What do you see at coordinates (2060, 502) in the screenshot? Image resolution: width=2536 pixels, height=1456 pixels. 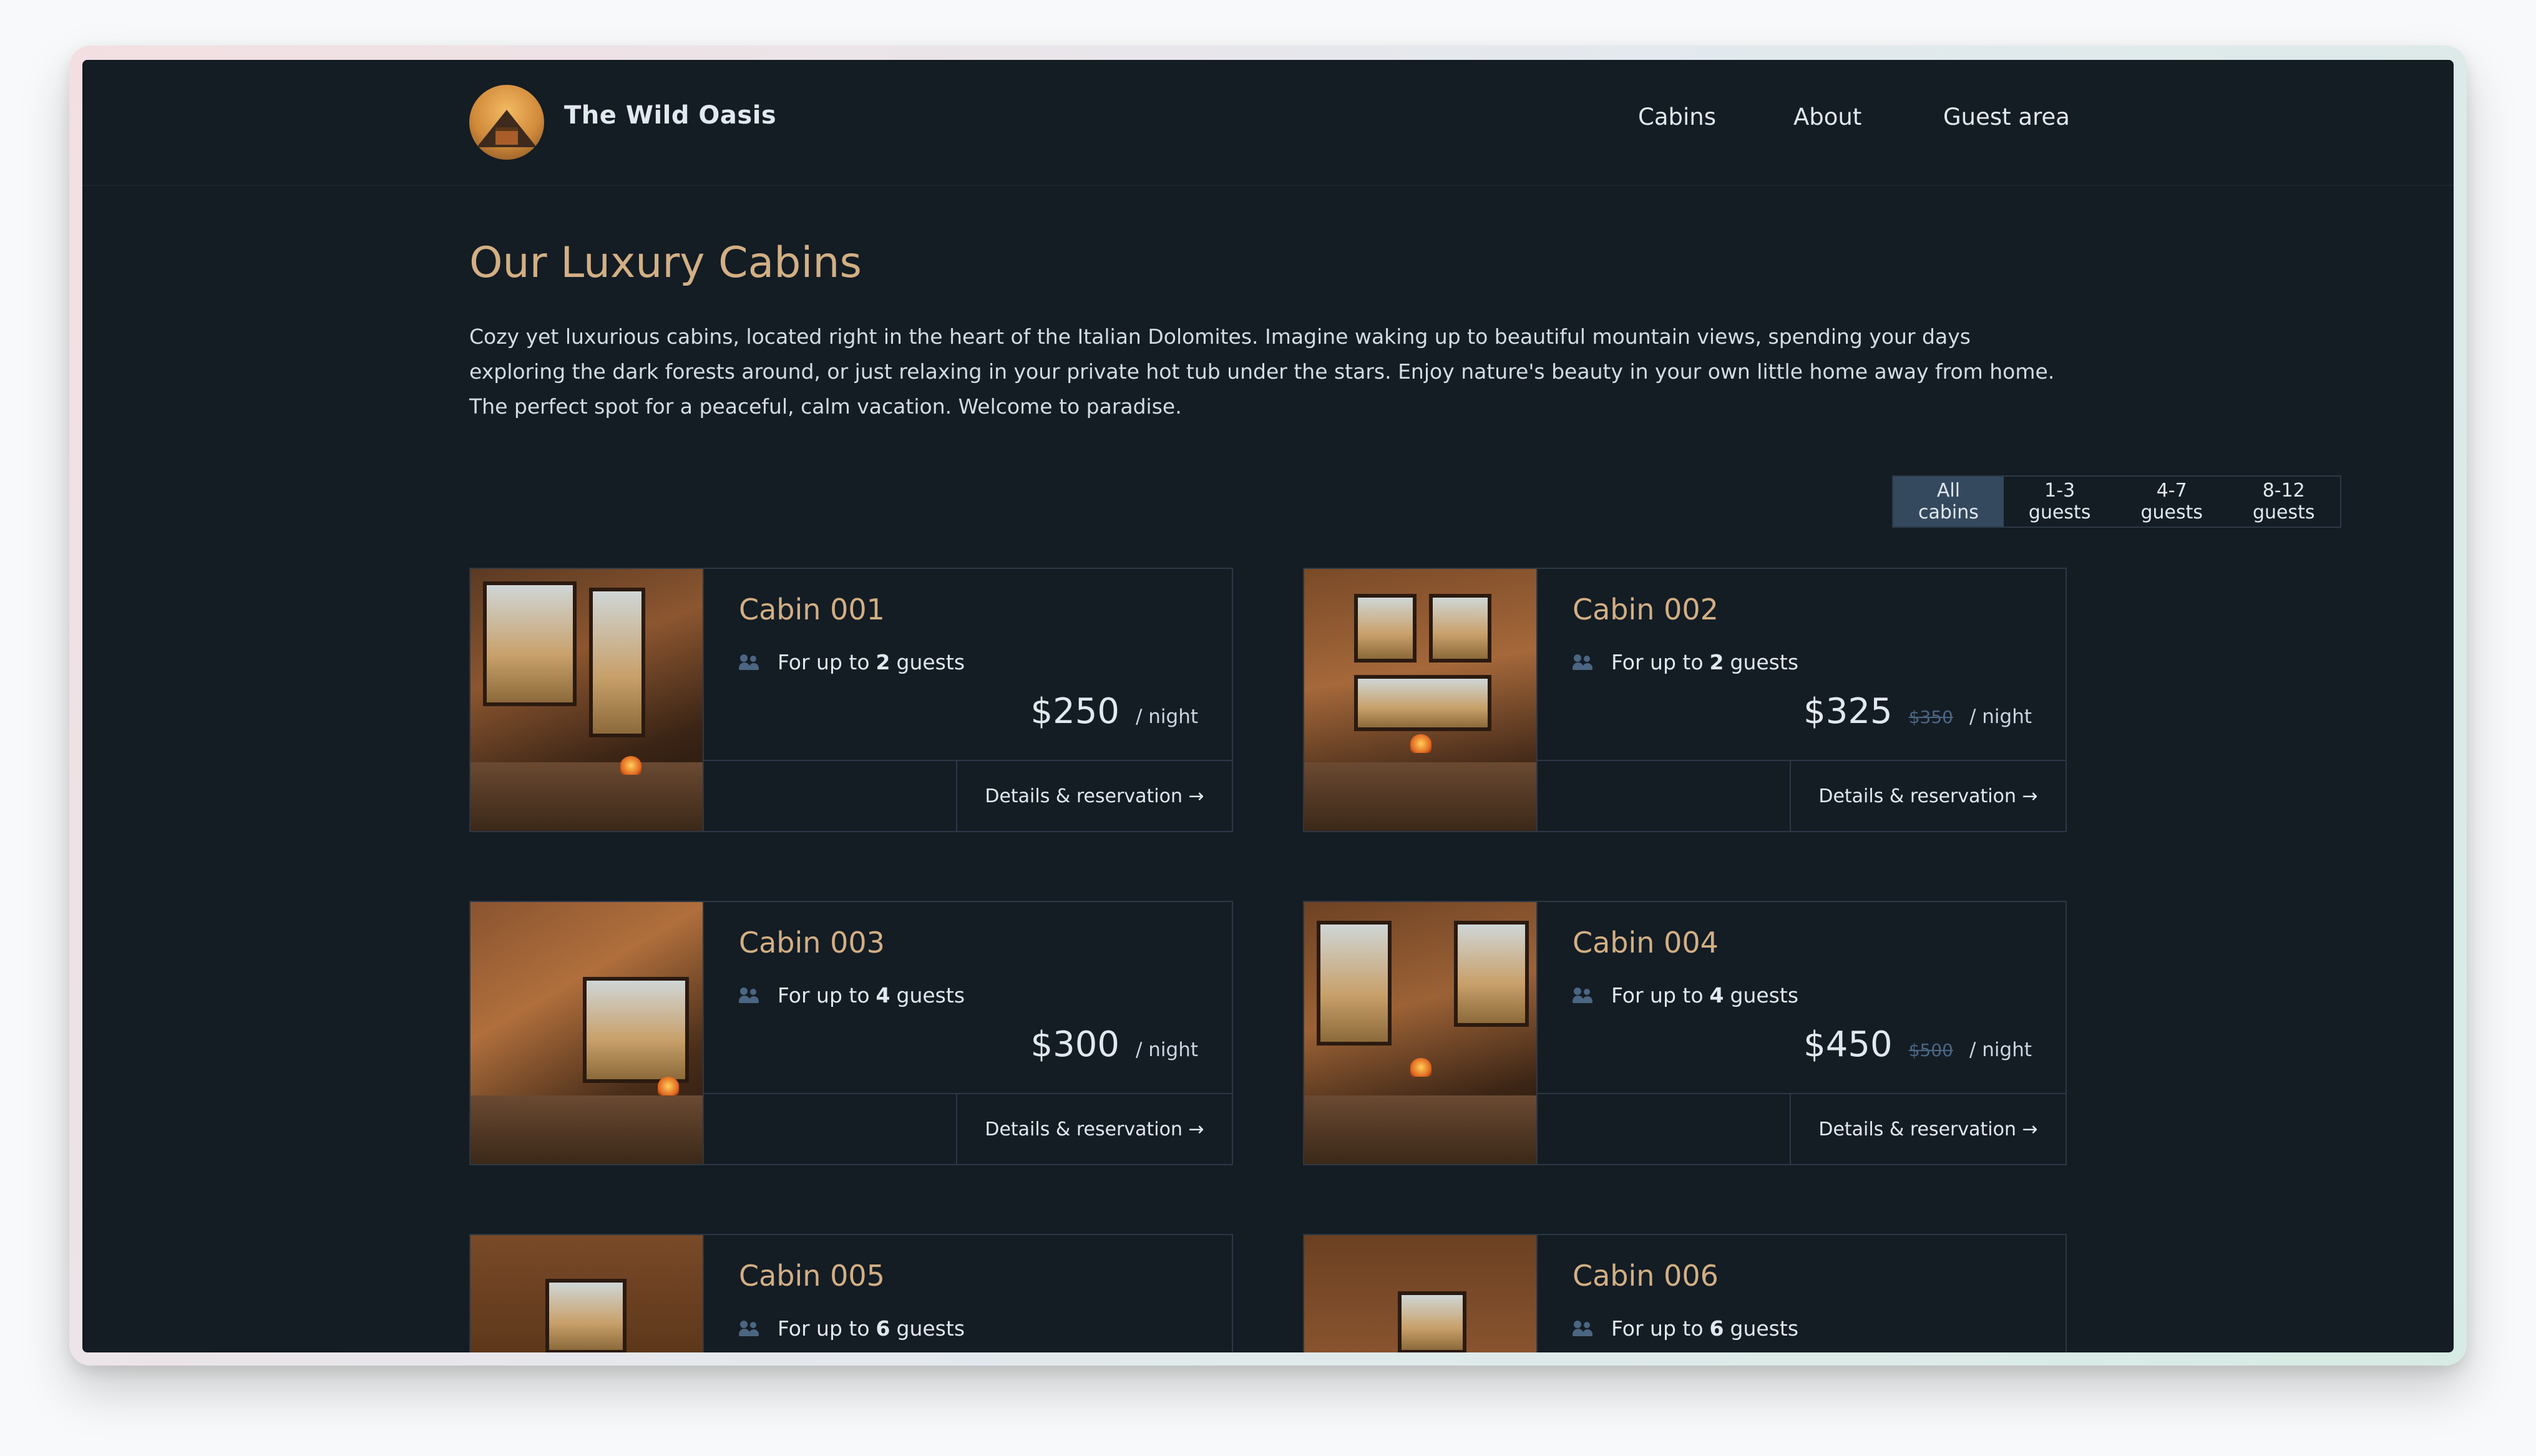 I see `filter-1-3-guests: 1-3 guests` at bounding box center [2060, 502].